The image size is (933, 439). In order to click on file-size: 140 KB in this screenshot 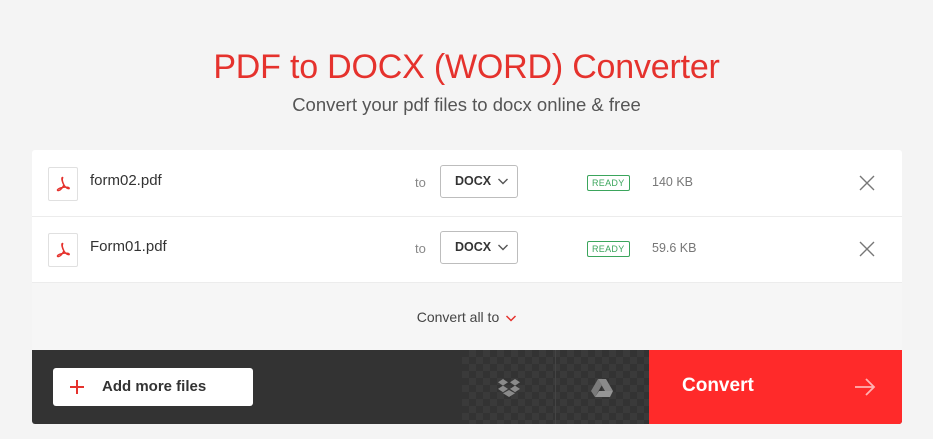, I will do `click(673, 182)`.